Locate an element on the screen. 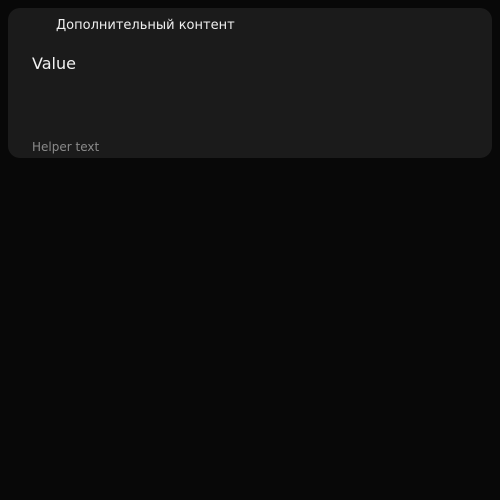 The image size is (500, 500). helper-text: Helper text is located at coordinates (66, 147).